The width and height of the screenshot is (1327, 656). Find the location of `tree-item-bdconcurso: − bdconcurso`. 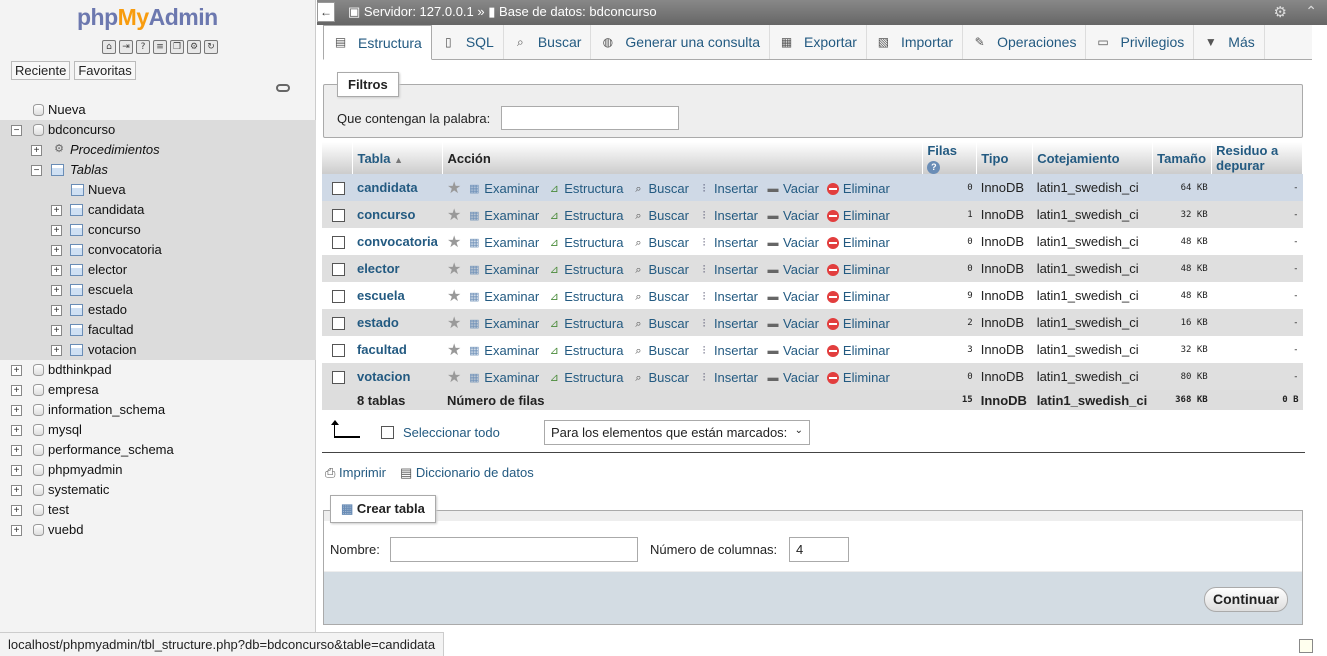

tree-item-bdconcurso: − bdconcurso is located at coordinates (158, 130).